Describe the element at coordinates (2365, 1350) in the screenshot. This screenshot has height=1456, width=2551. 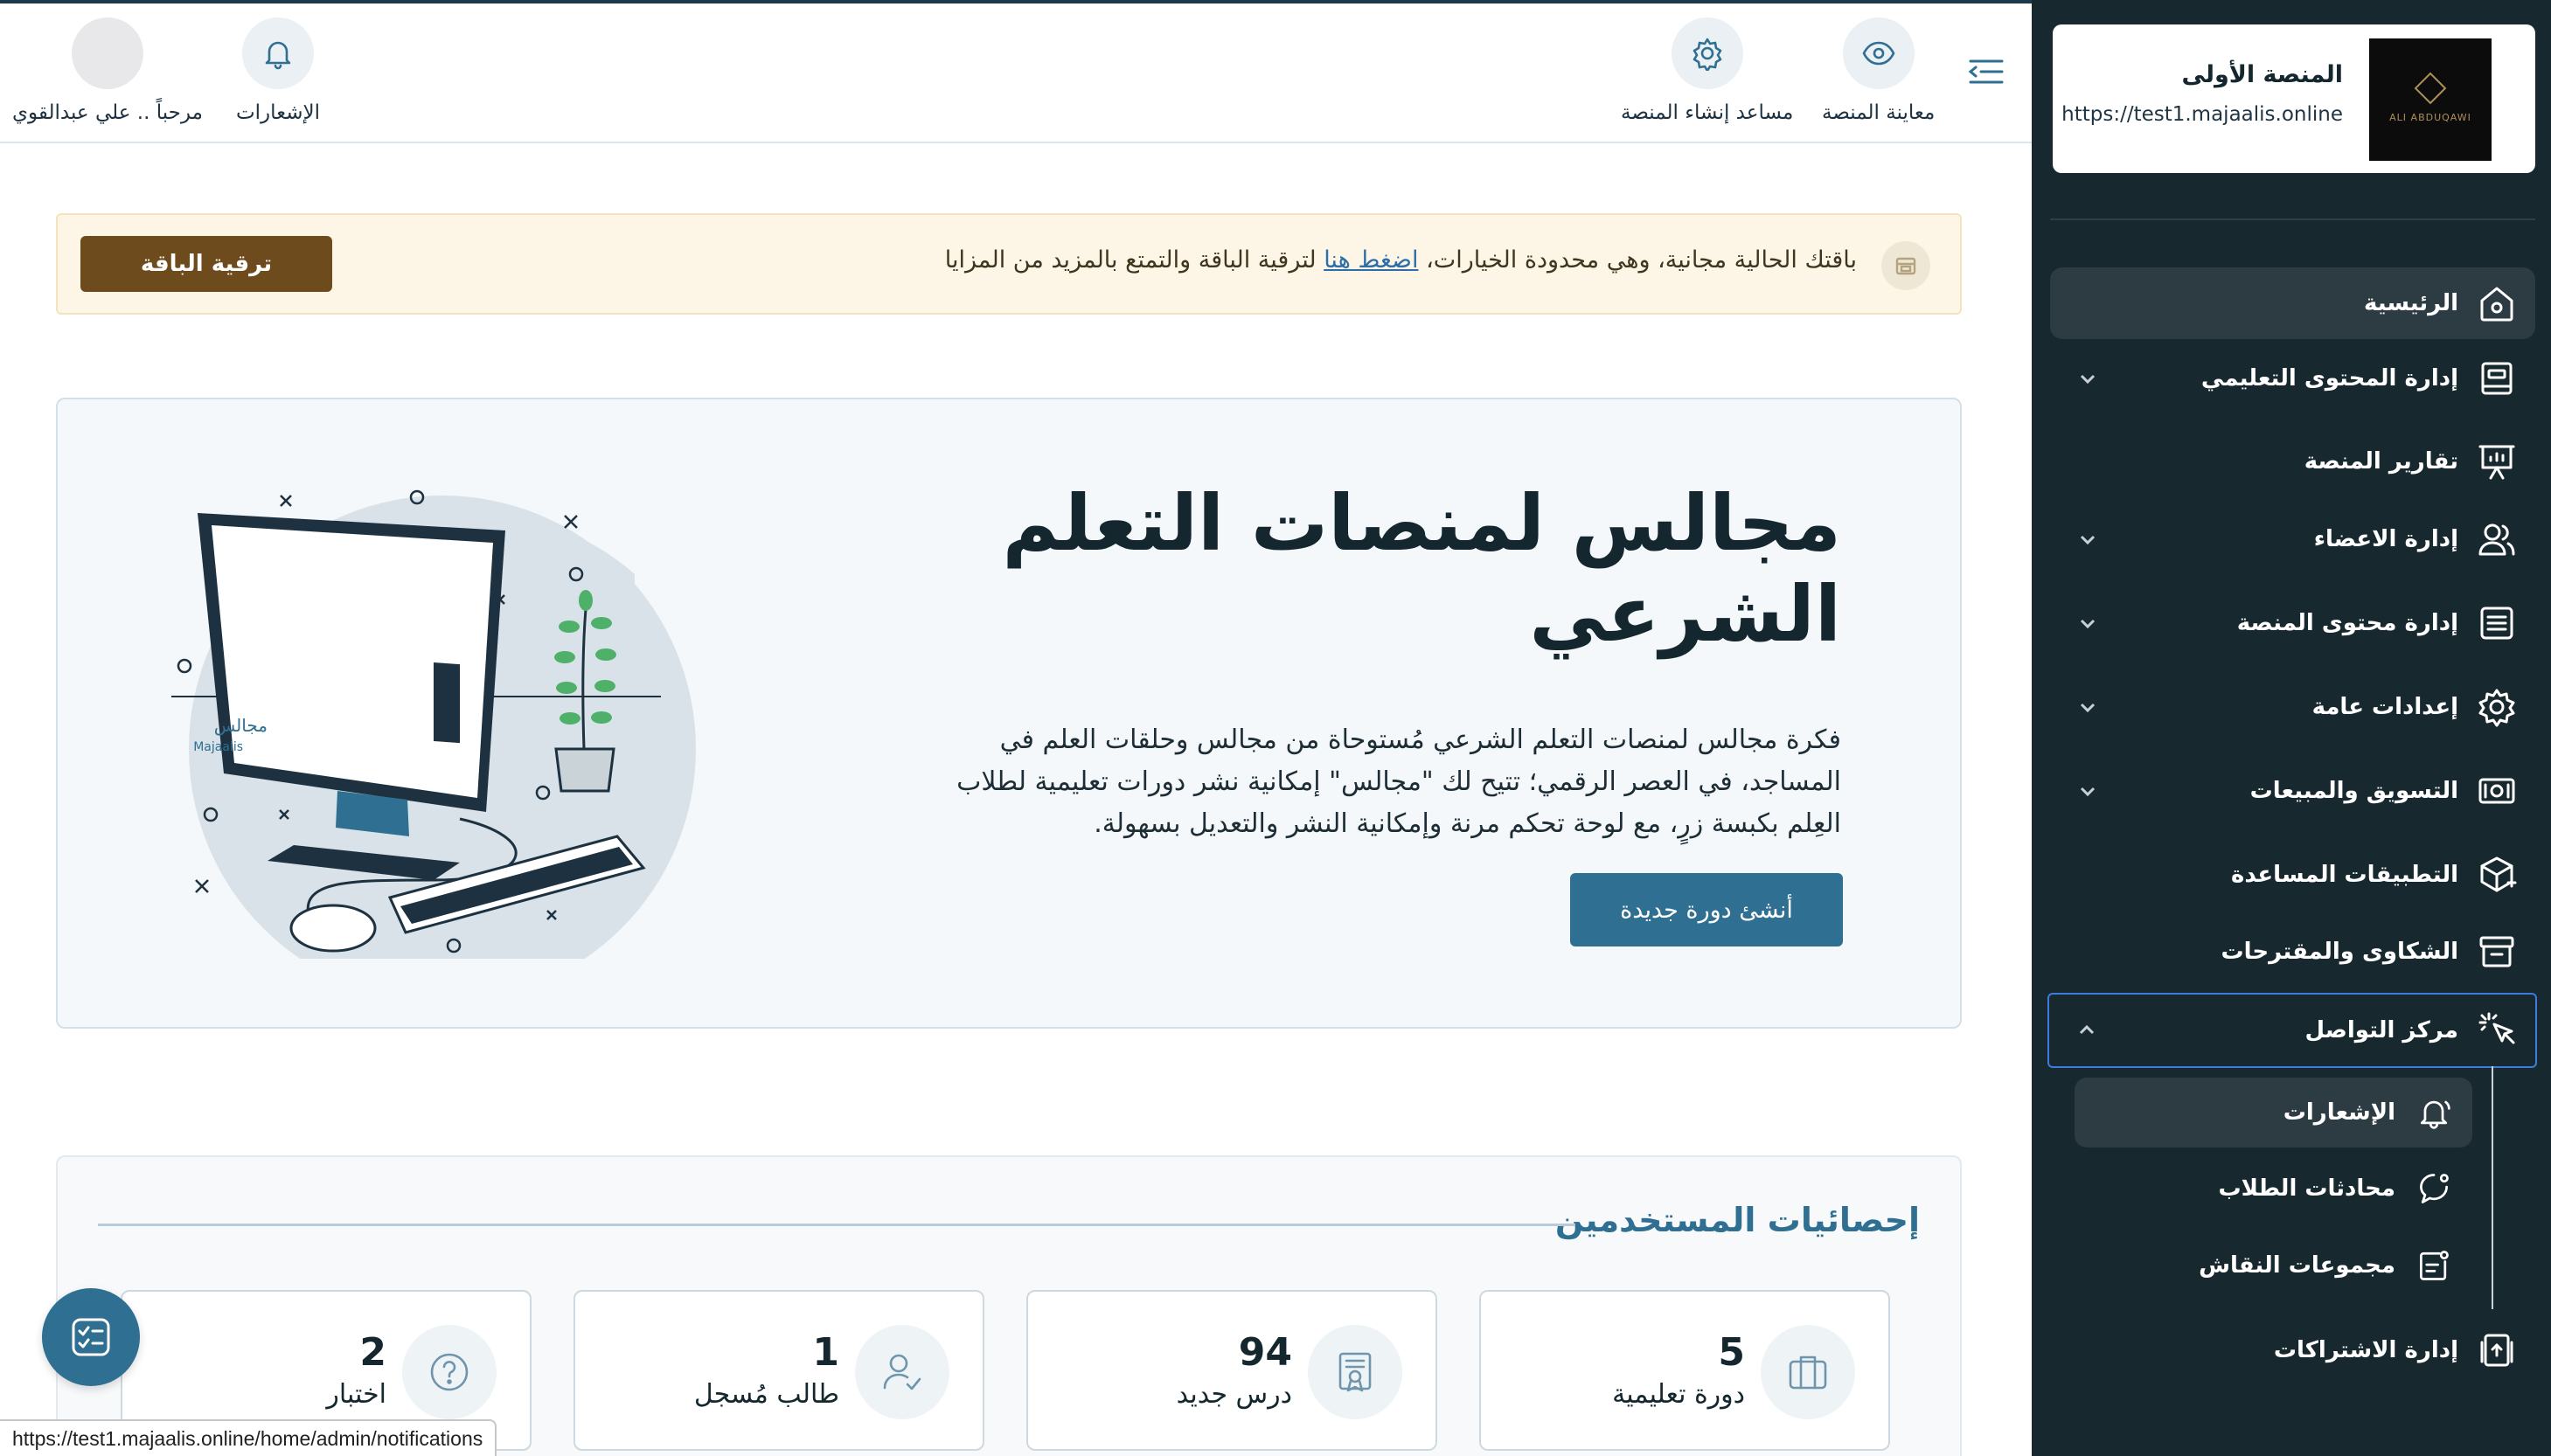
I see `sidebar-item-label: إدارة الاشتراكات` at that location.